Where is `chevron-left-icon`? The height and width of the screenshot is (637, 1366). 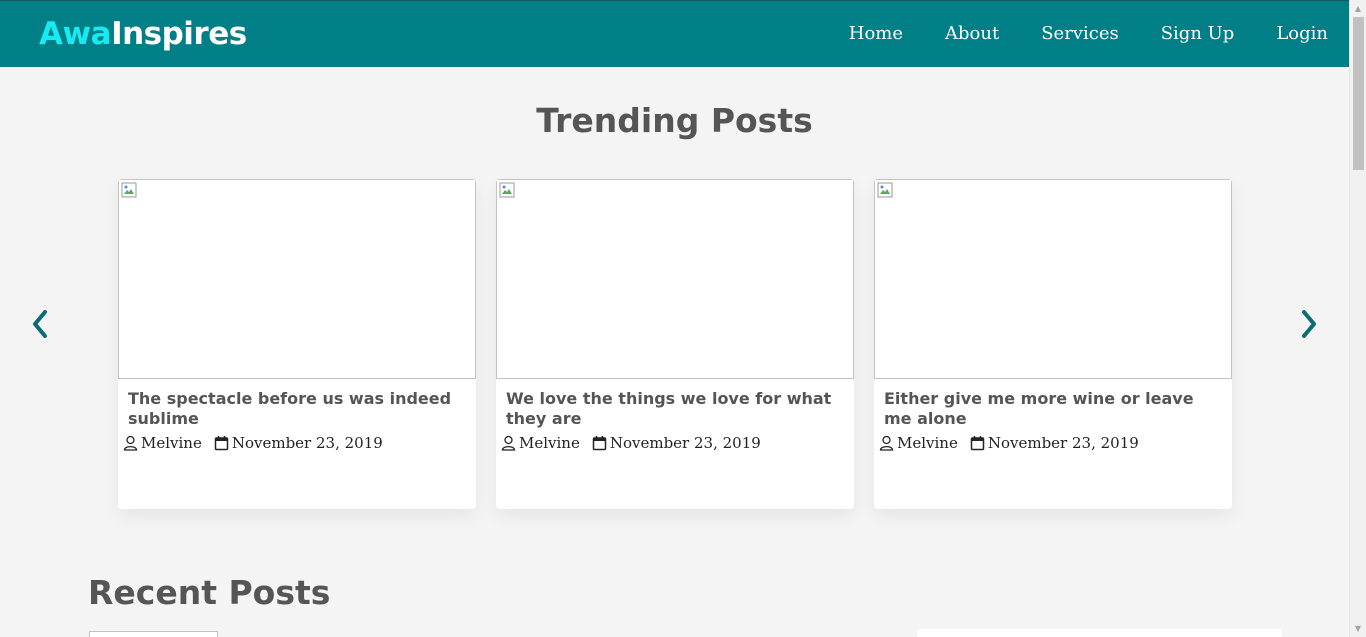
chevron-left-icon is located at coordinates (40, 324).